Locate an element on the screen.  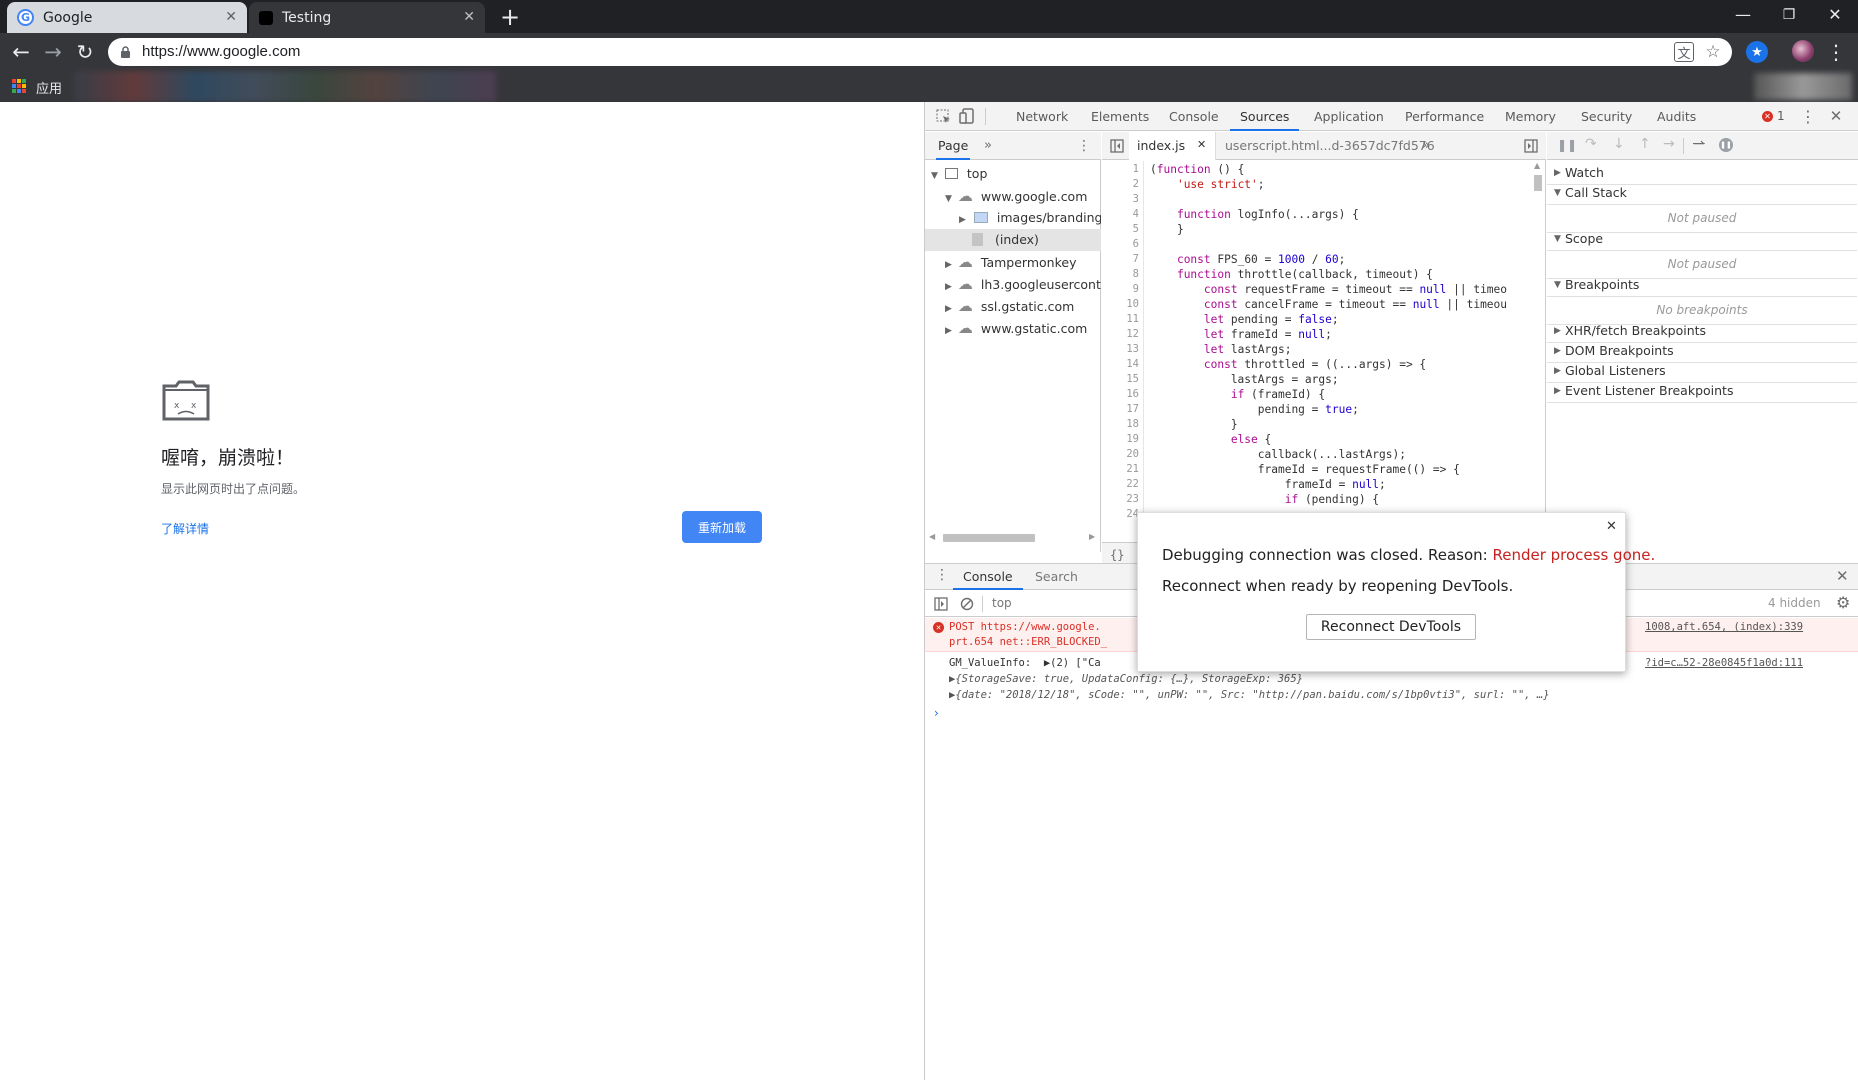
code-line: function throttle(callback, timeout) { is located at coordinates (1340, 274).